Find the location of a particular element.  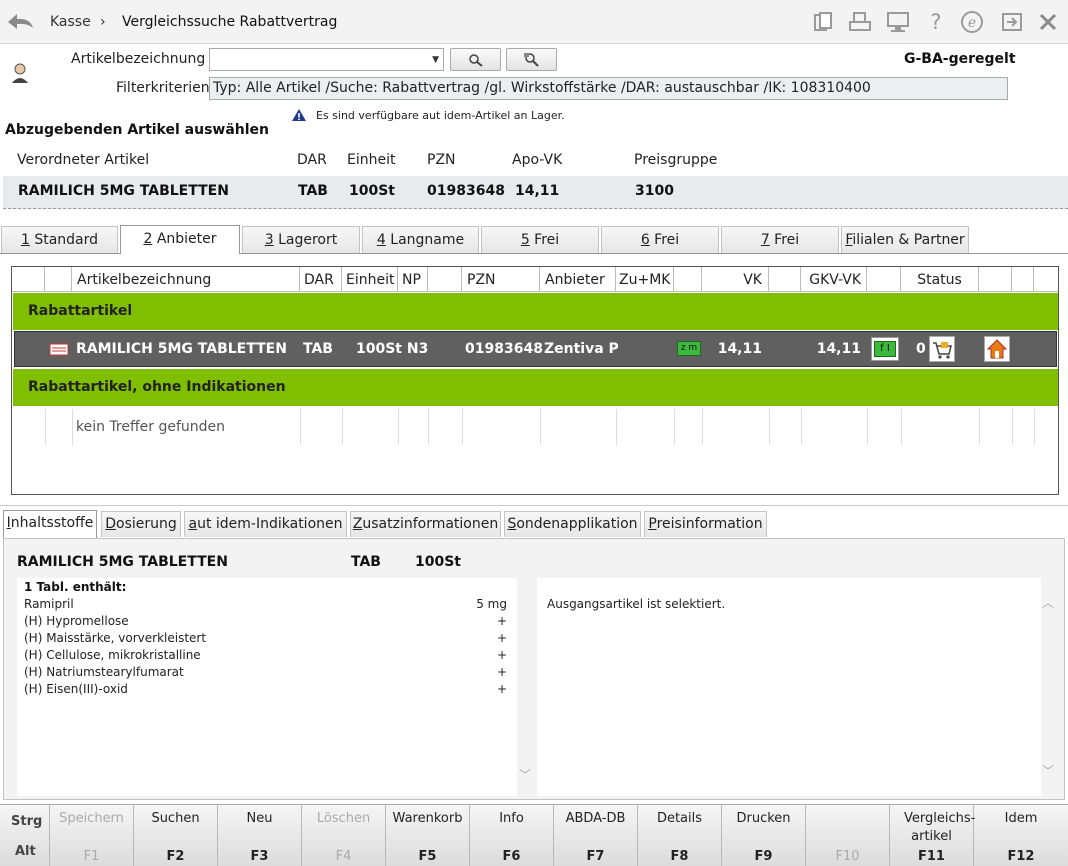

f9-drucken-button: Drucken F9 is located at coordinates (764, 835).